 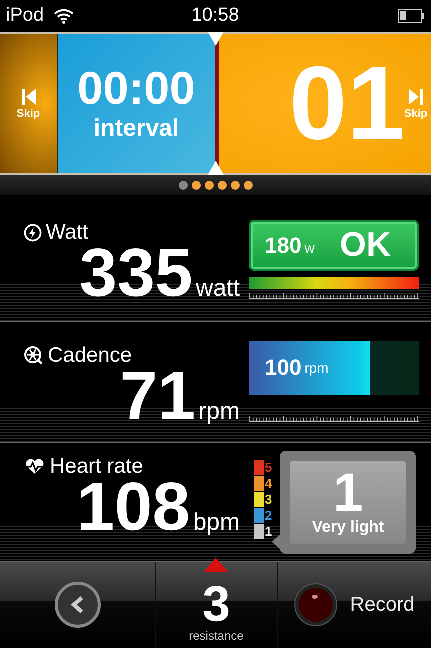 What do you see at coordinates (365, 245) in the screenshot?
I see `status-text: OK` at bounding box center [365, 245].